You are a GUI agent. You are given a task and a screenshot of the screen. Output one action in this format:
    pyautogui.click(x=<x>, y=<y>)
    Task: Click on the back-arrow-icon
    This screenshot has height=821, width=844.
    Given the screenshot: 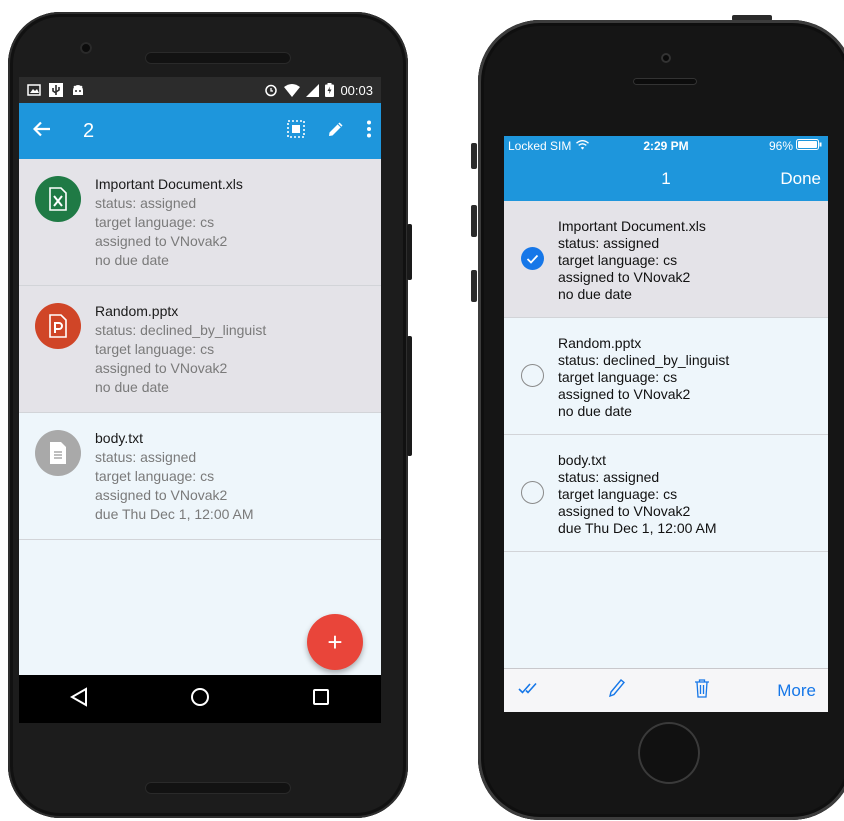 What is the action you would take?
    pyautogui.click(x=41, y=131)
    